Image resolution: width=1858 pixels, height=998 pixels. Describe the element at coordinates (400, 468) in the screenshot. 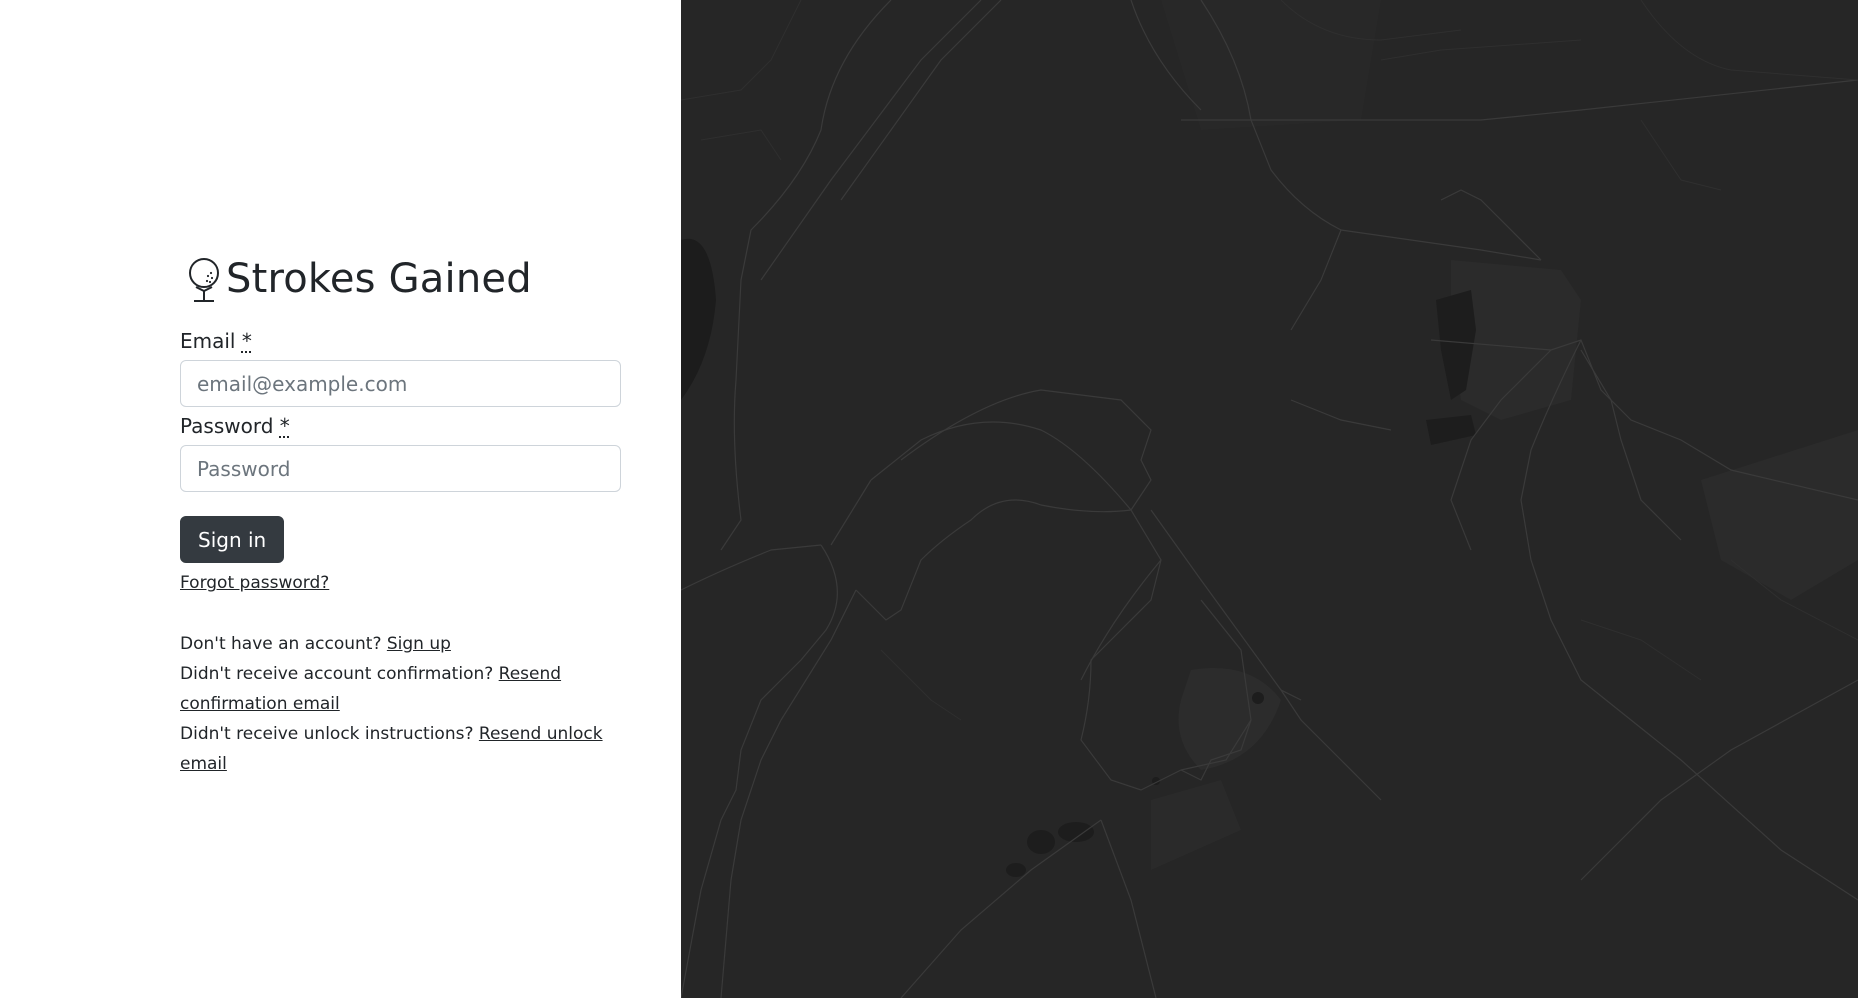

I see `password-input` at that location.